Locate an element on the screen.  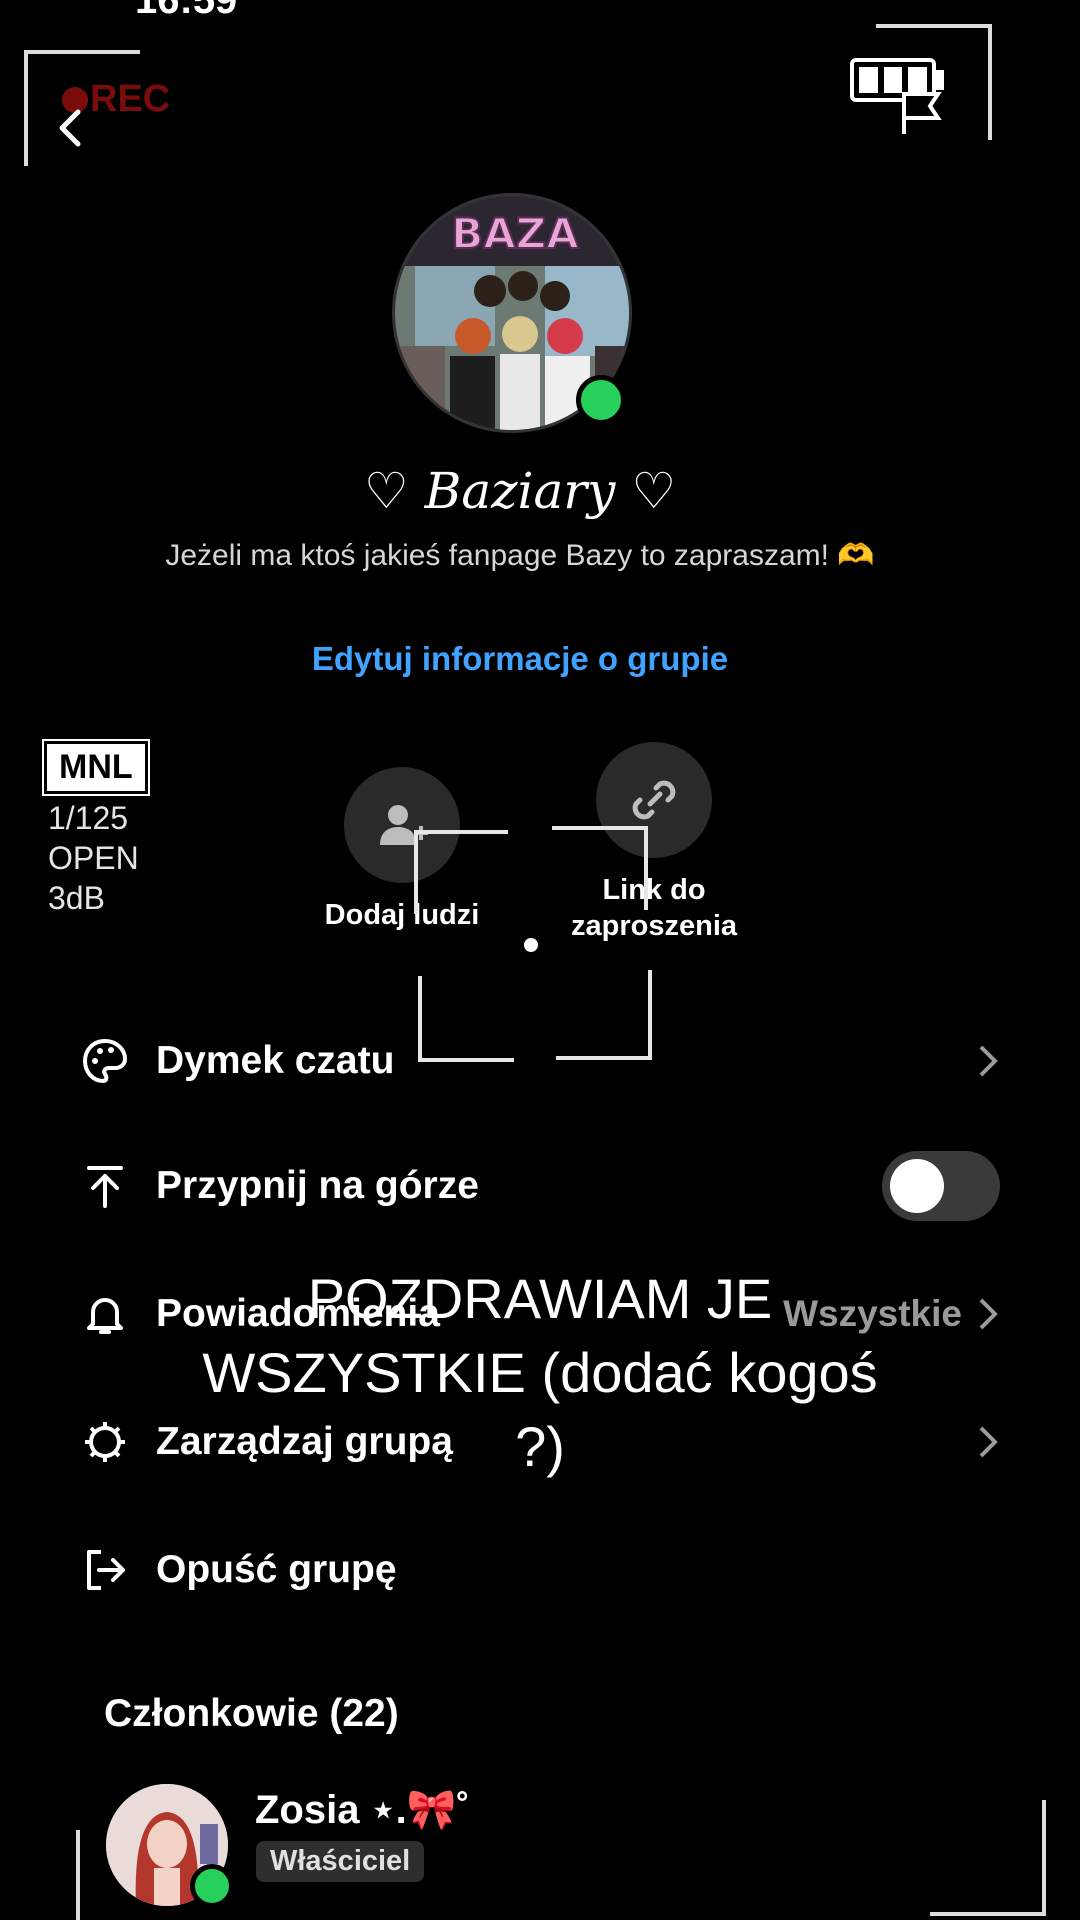
flag-icon is located at coordinates (922, 113).